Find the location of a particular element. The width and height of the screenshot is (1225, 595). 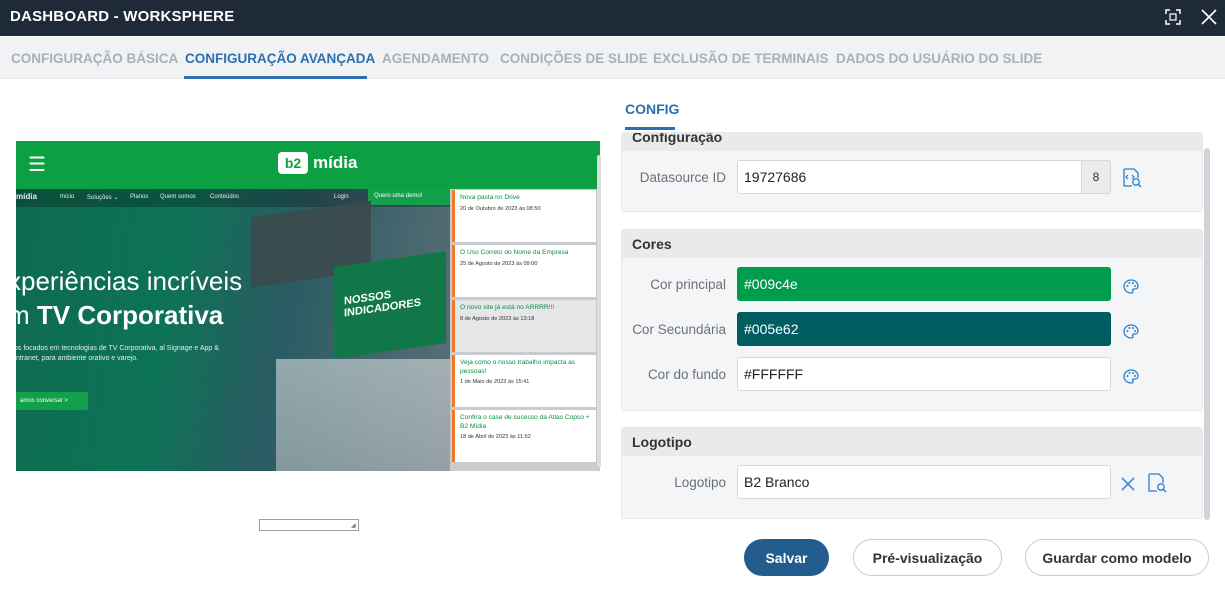

screen-text: NOSSOS INDICADORES is located at coordinates (383, 304).